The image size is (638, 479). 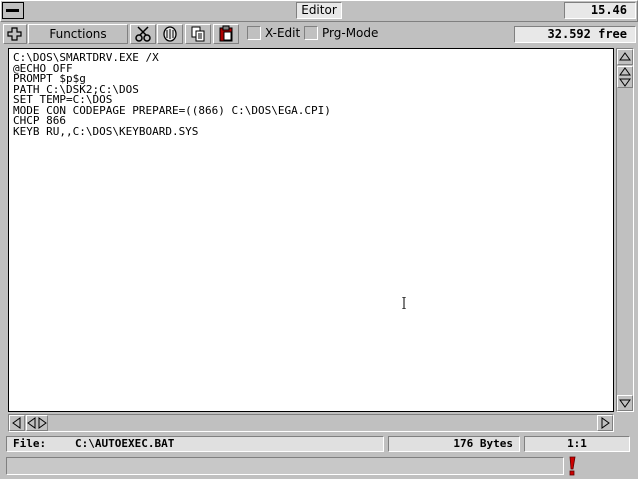 I want to click on paste-button, so click(x=226, y=34).